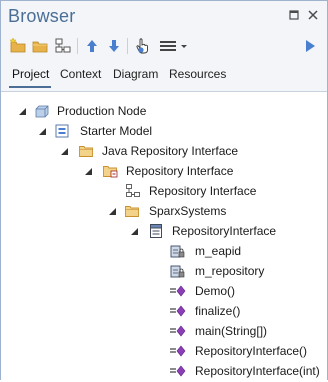 This screenshot has height=382, width=328. Describe the element at coordinates (143, 46) in the screenshot. I see `locate-icon` at that location.